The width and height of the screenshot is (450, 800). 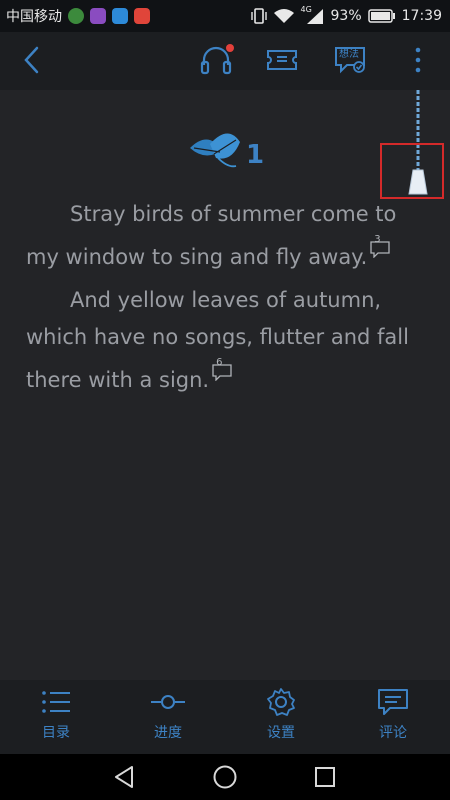 What do you see at coordinates (412, 171) in the screenshot?
I see `highlight-box` at bounding box center [412, 171].